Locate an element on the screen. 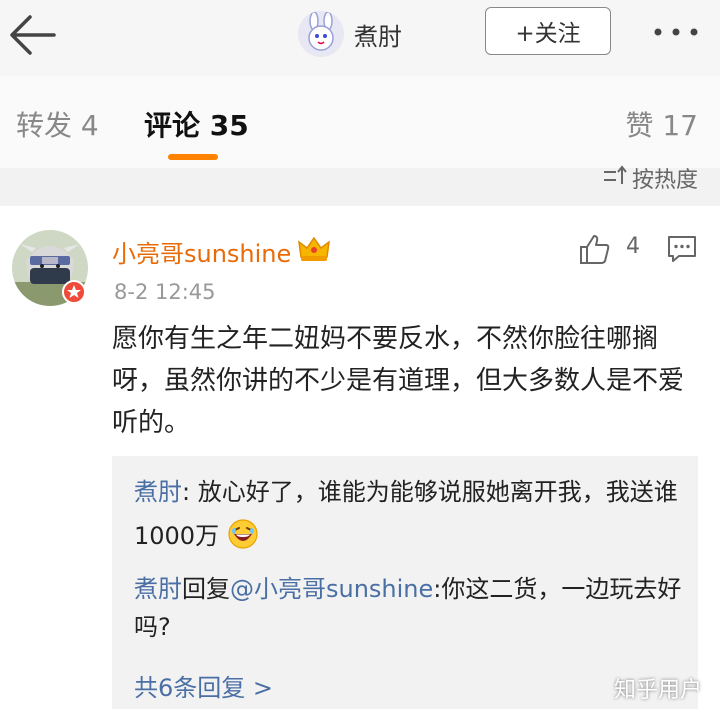  thumbs-up-icon is located at coordinates (595, 249).